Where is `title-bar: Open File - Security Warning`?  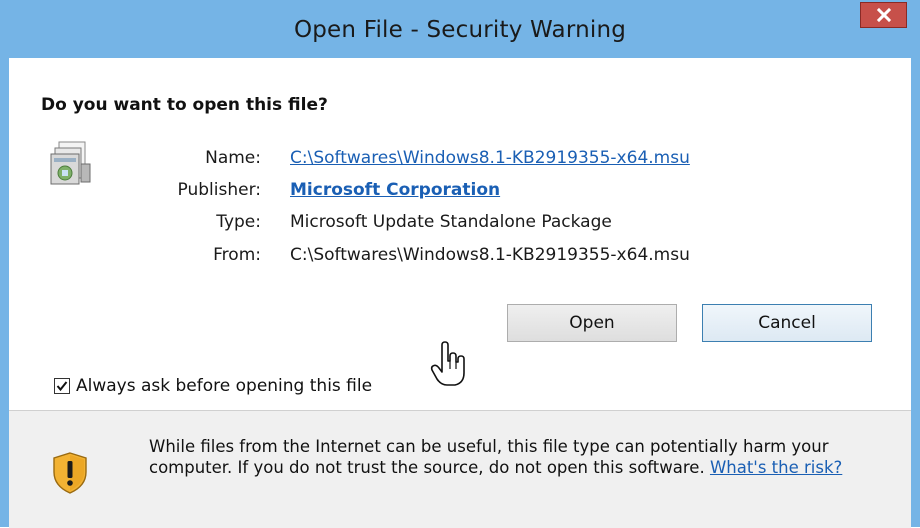
title-bar: Open File - Security Warning is located at coordinates (460, 29).